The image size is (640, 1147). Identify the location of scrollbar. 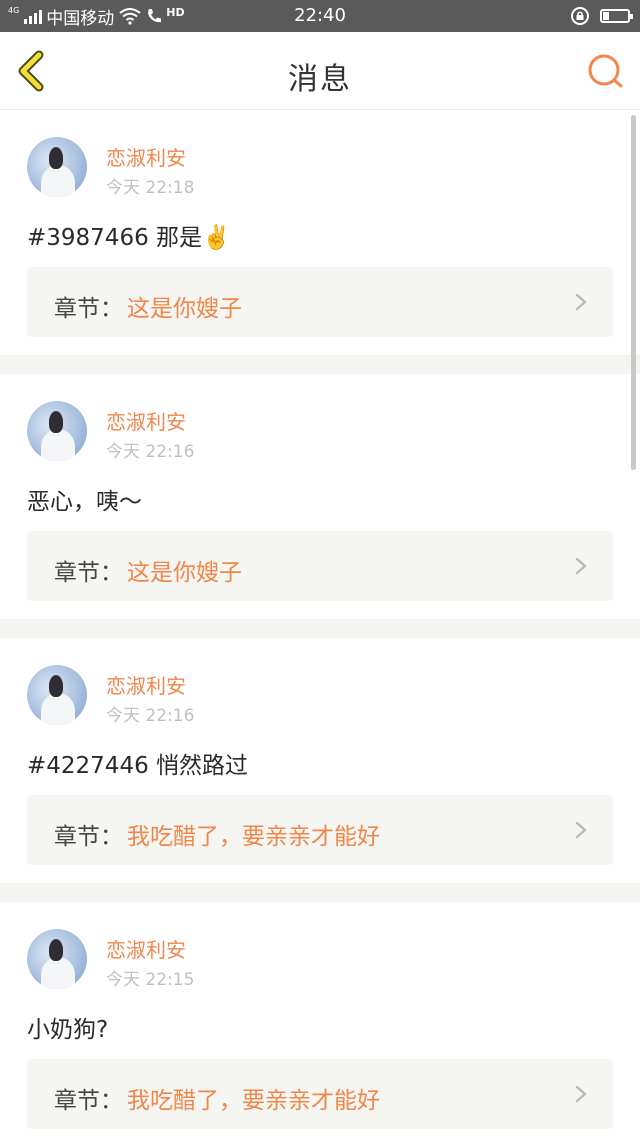
(633, 292).